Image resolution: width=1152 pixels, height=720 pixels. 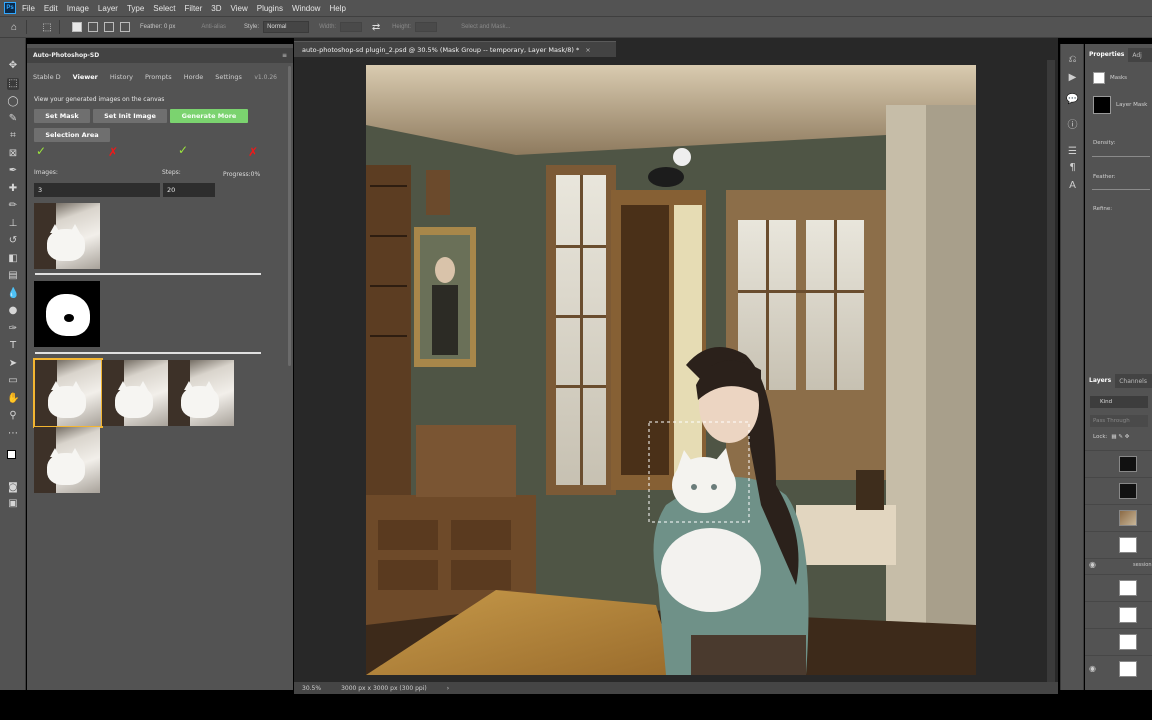 I want to click on status-arrow-icon: ›, so click(x=448, y=688).